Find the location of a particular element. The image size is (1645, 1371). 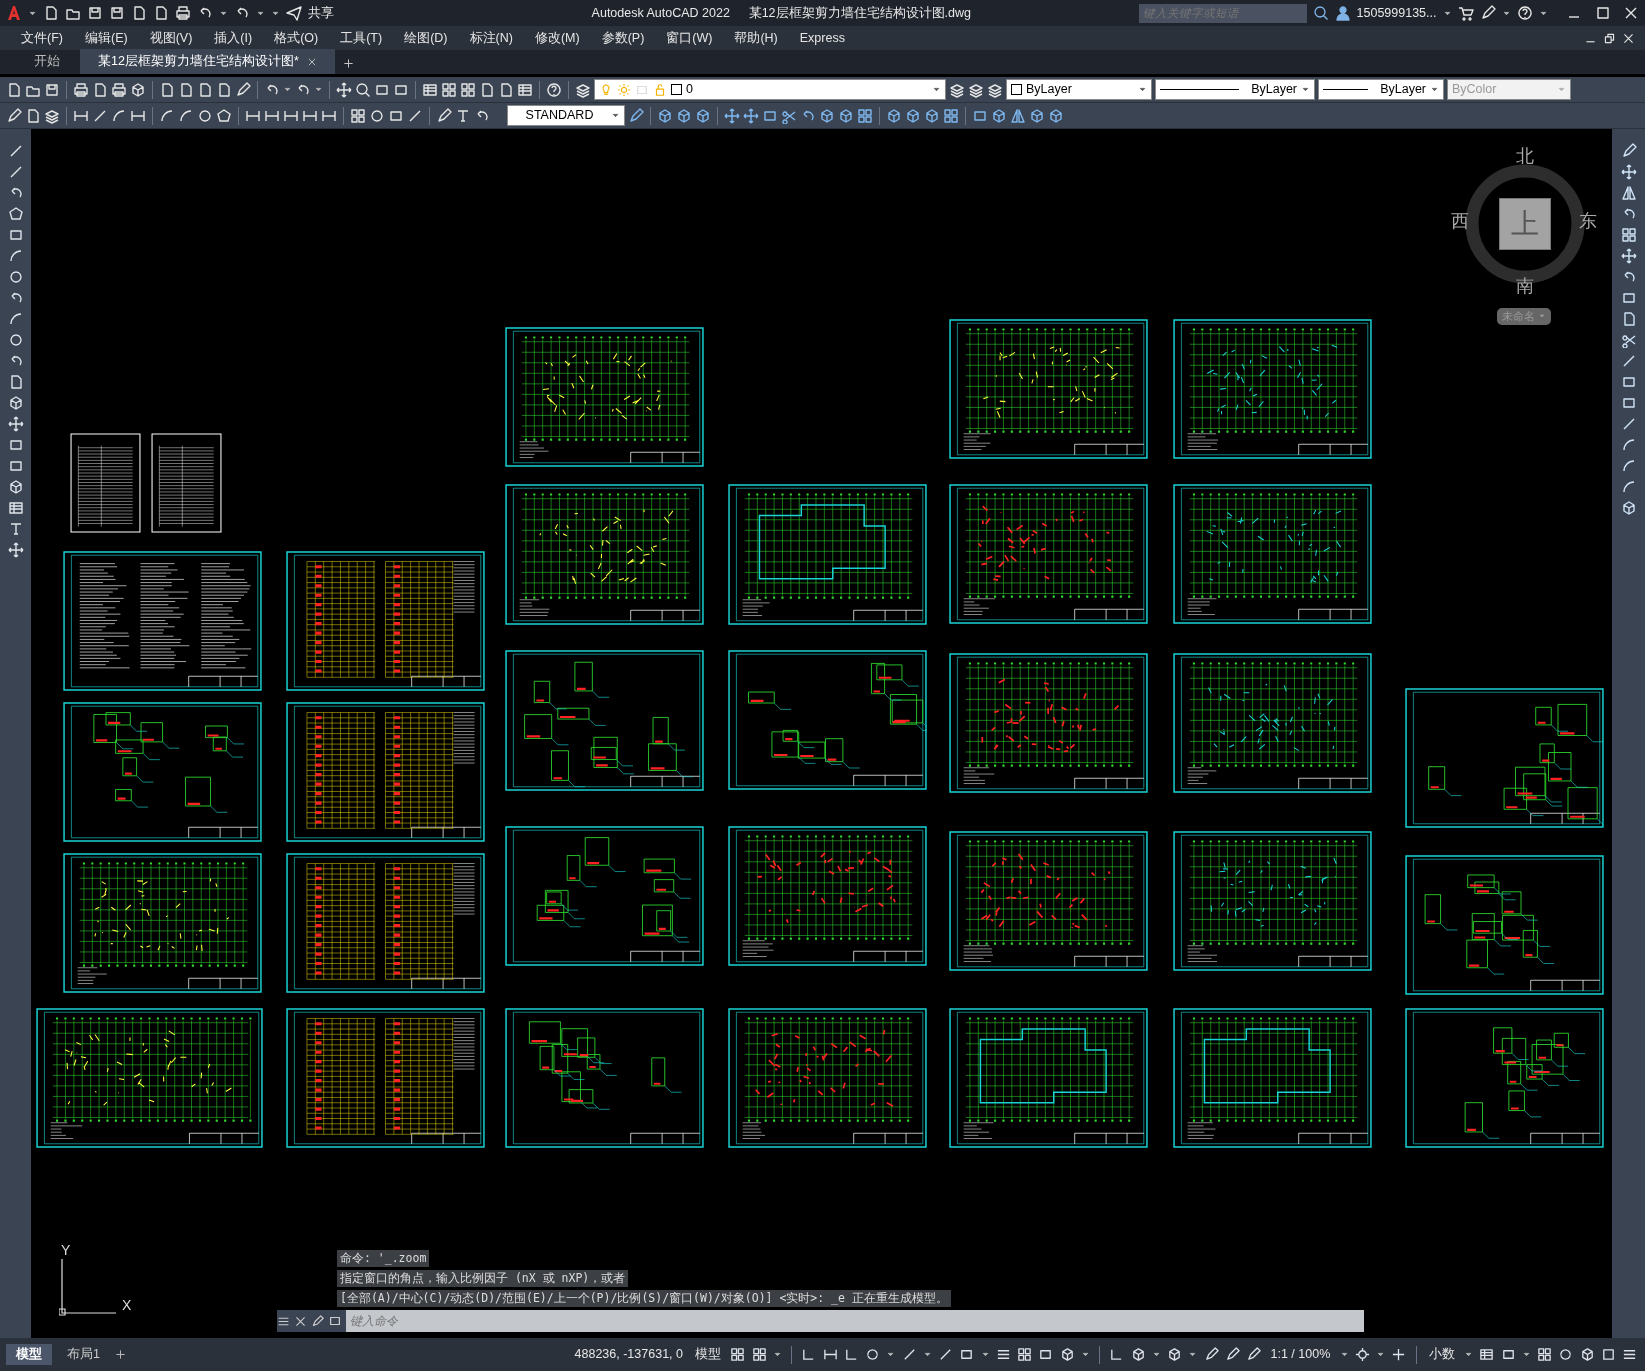

menu-item: 文件(F) is located at coordinates (42, 38).